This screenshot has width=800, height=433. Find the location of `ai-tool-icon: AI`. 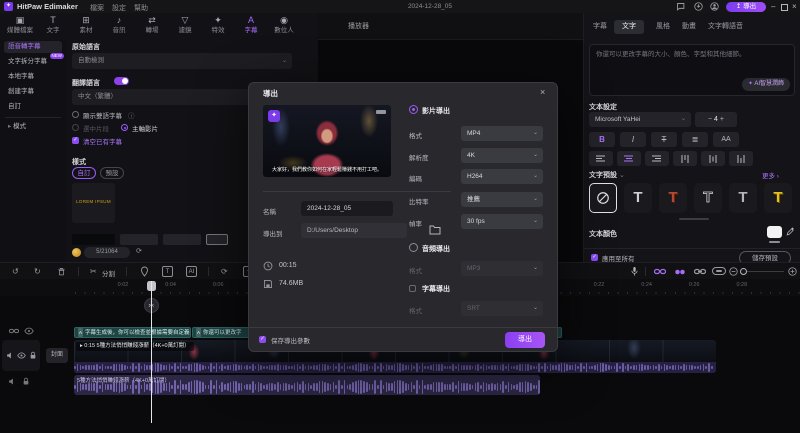

ai-tool-icon: AI is located at coordinates (191, 271).